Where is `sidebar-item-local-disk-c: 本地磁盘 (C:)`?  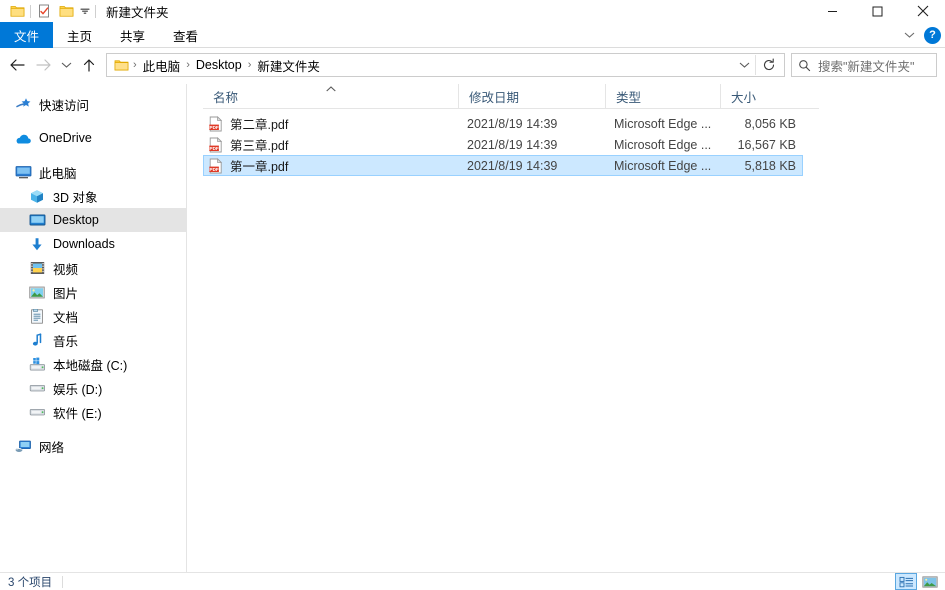
sidebar-item-local-disk-c: 本地磁盘 (C:) is located at coordinates (93, 364).